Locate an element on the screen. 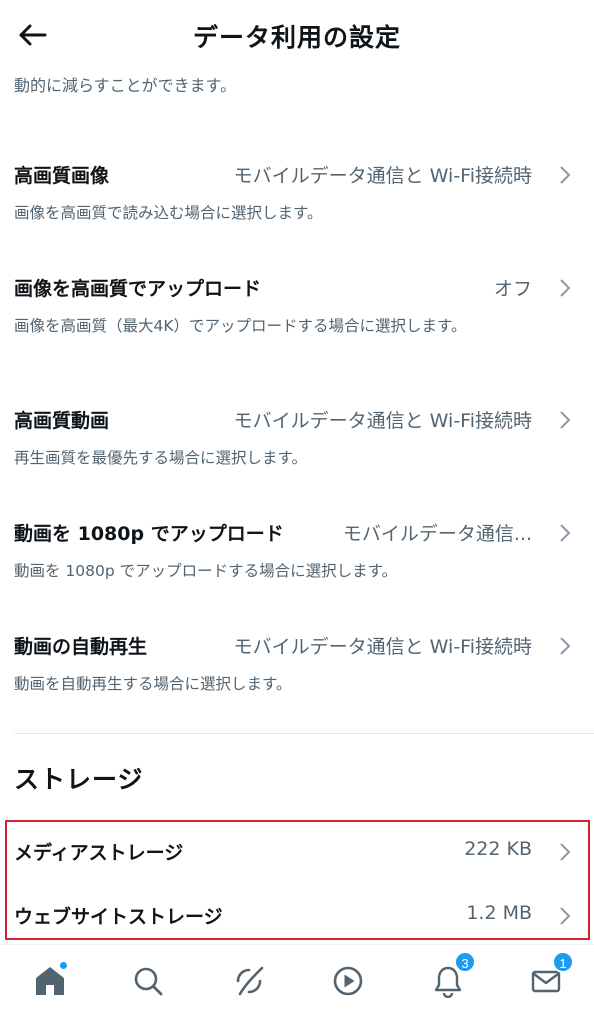 The height and width of the screenshot is (1024, 594). setting-row-autoplay-video: 動画の自動再生 モバイルデータ通信と Wi-Fi接続時 is located at coordinates (297, 644).